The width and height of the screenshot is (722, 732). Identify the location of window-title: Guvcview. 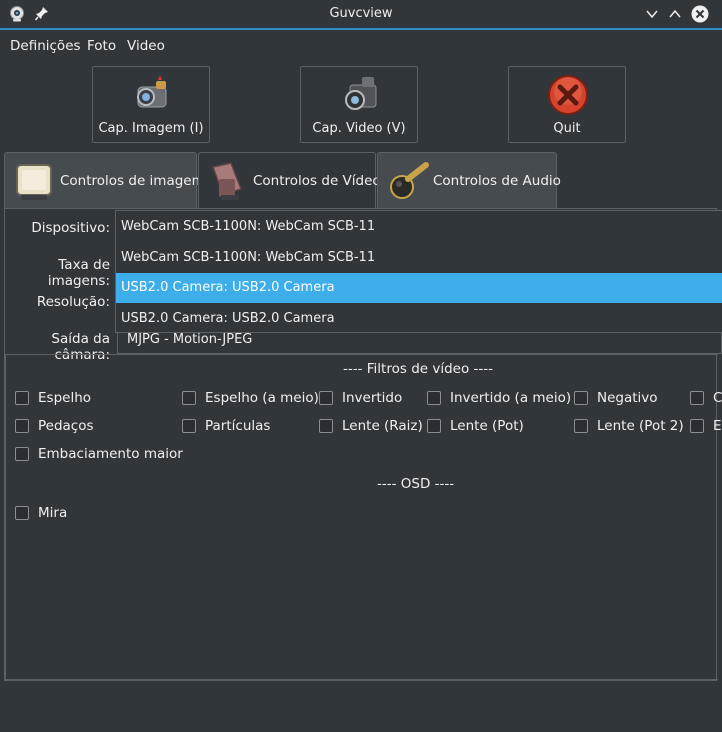
(361, 13).